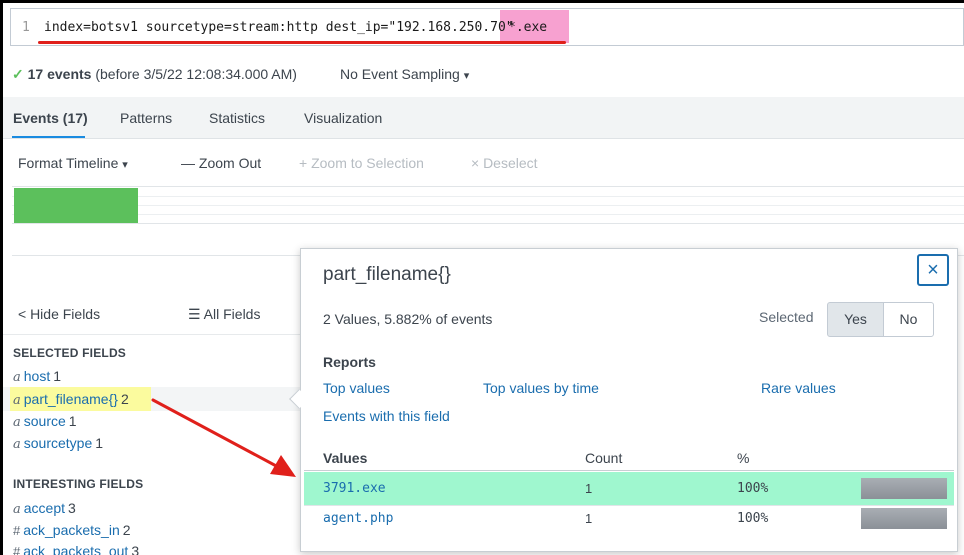 The width and height of the screenshot is (964, 555). I want to click on event-count: 17 events, so click(59, 74).